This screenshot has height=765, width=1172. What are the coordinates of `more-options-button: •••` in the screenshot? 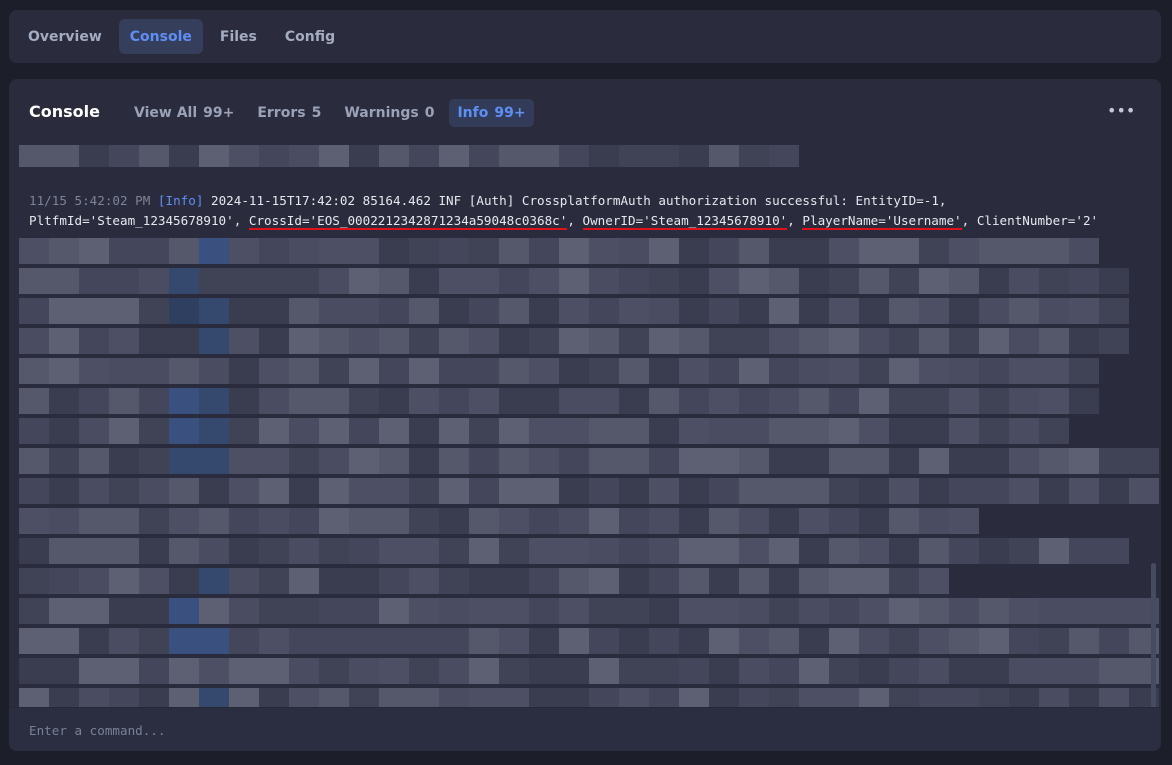 It's located at (1121, 111).